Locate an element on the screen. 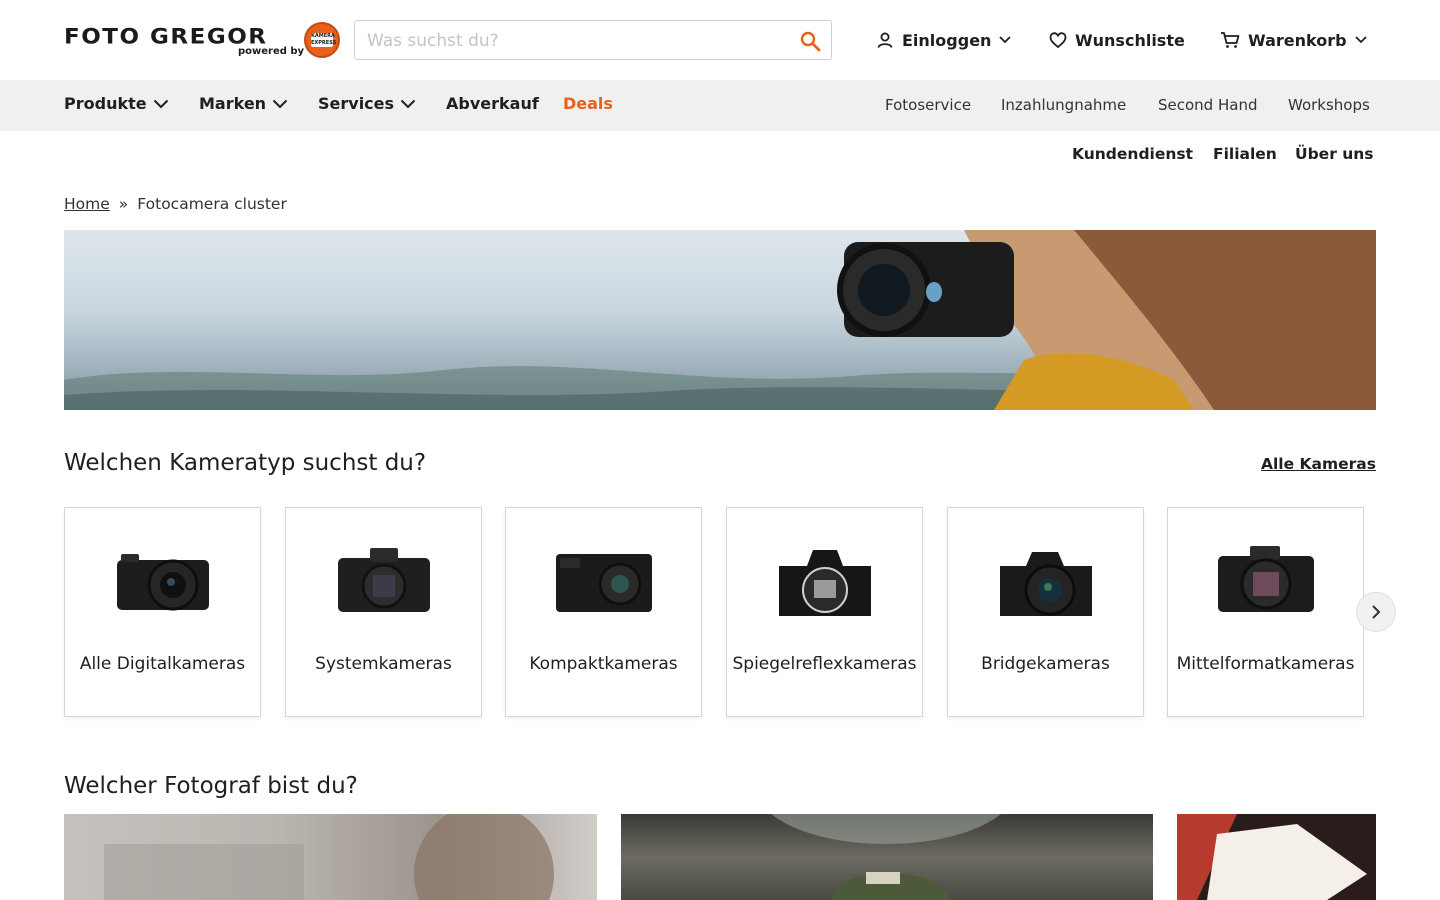 This screenshot has width=1440, height=900. camera-card-label: Mittelformatkameras is located at coordinates (1265, 664).